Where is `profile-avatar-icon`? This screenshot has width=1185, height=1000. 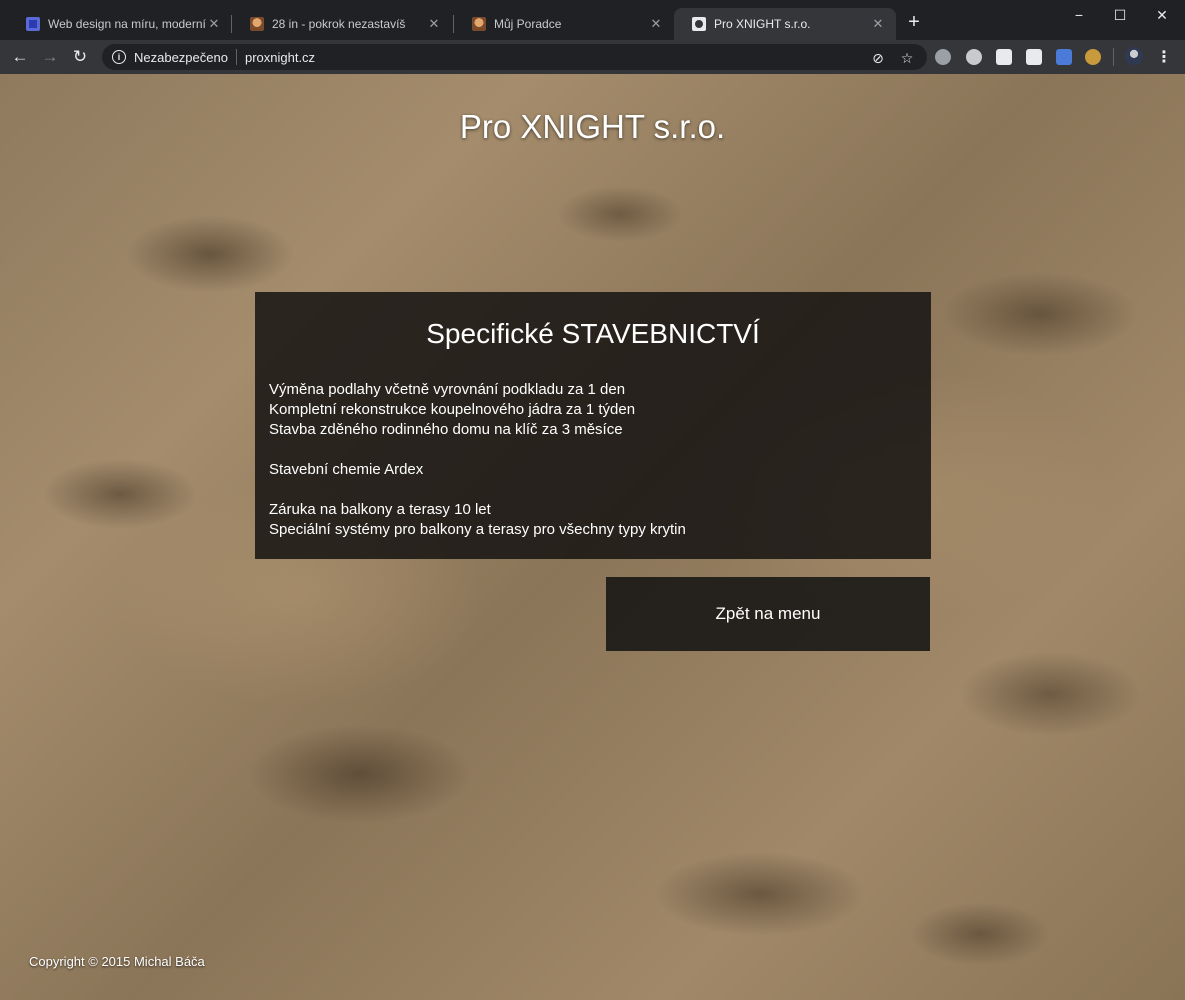 profile-avatar-icon is located at coordinates (1134, 56).